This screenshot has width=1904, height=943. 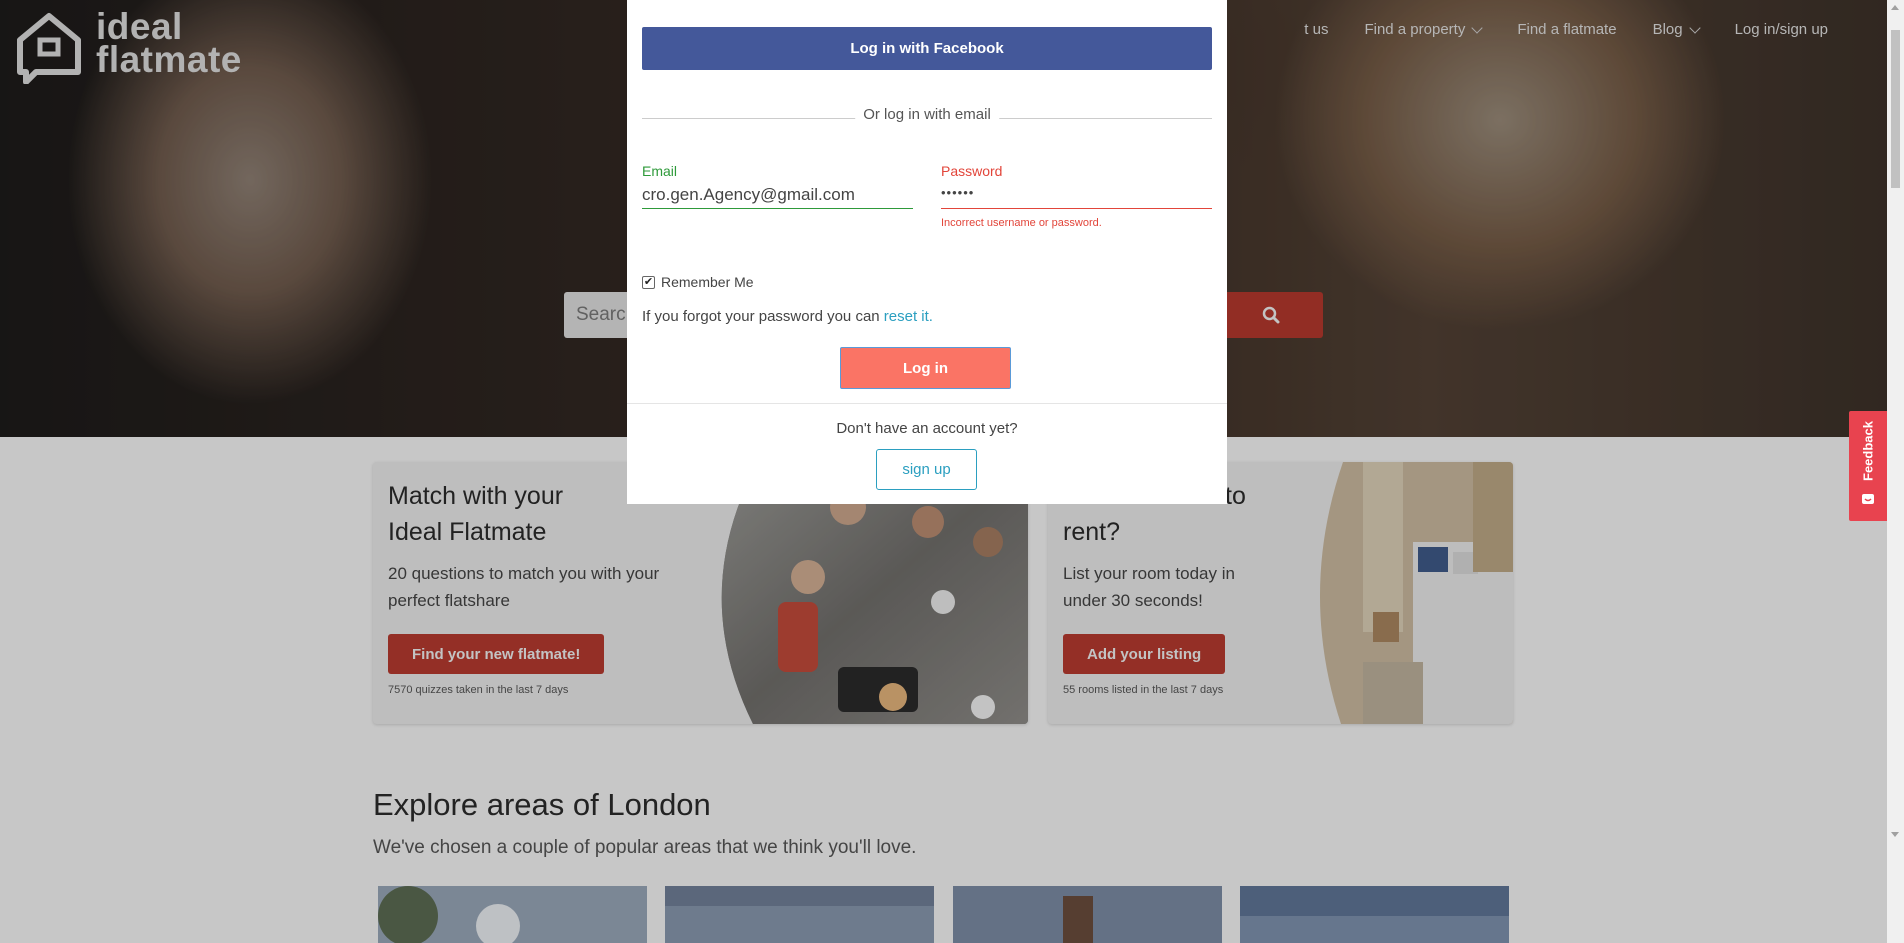 What do you see at coordinates (478, 690) in the screenshot?
I see `card-note: 7570 quizzes taken in the last 7 days` at bounding box center [478, 690].